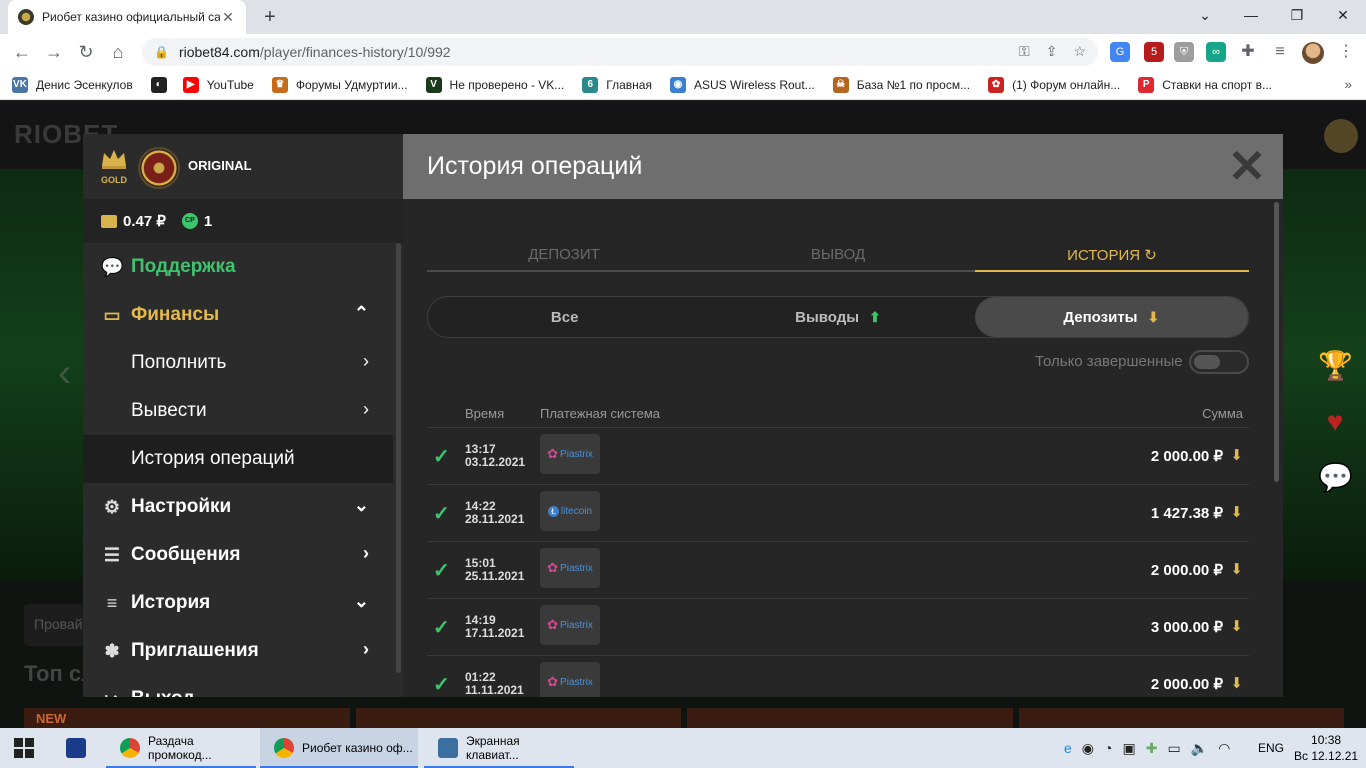 This screenshot has height=768, width=1366. I want to click on payment-system-logo: ✿ Piastrix, so click(570, 679).